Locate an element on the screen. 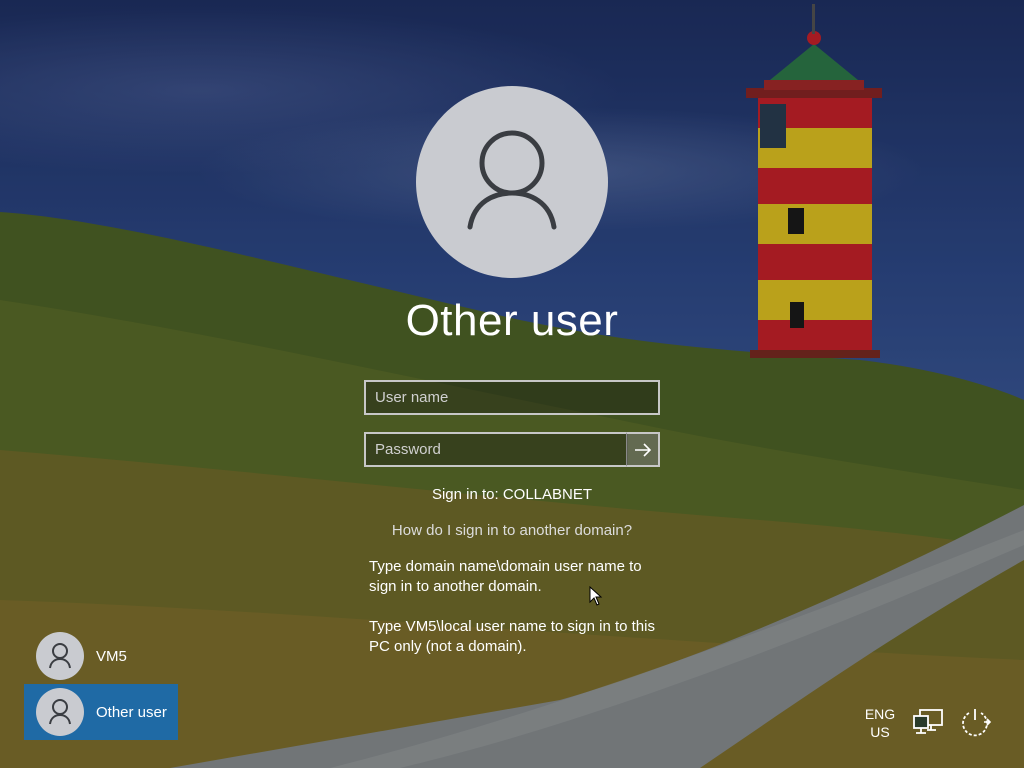 This screenshot has height=768, width=1024. language-code: ENG is located at coordinates (880, 714).